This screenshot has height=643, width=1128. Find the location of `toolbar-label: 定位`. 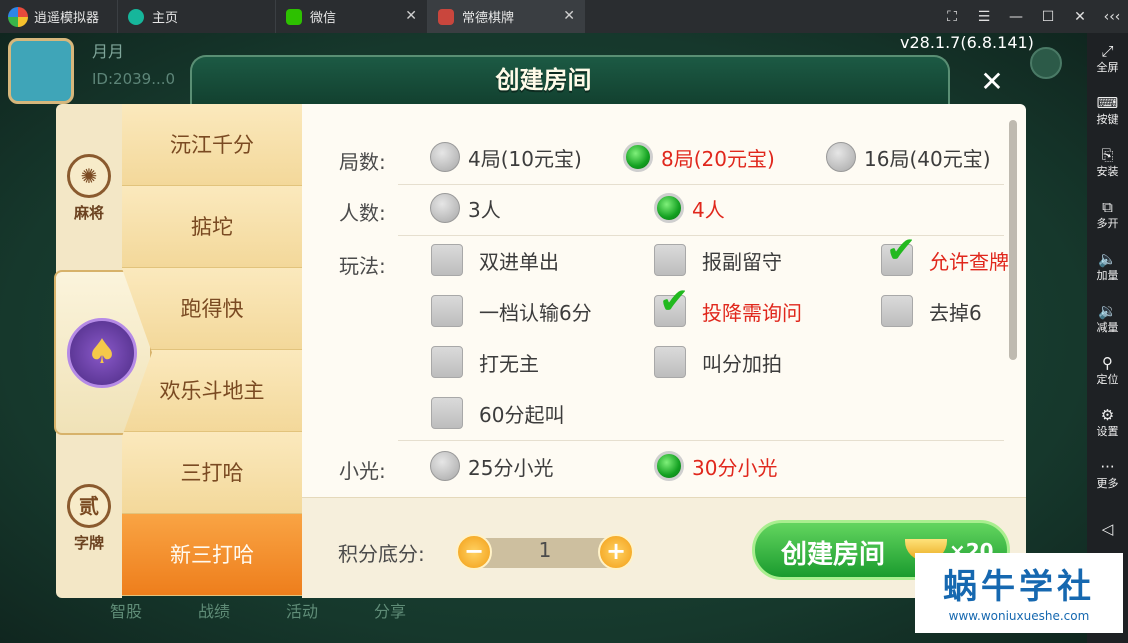

toolbar-label: 定位 is located at coordinates (1107, 379).